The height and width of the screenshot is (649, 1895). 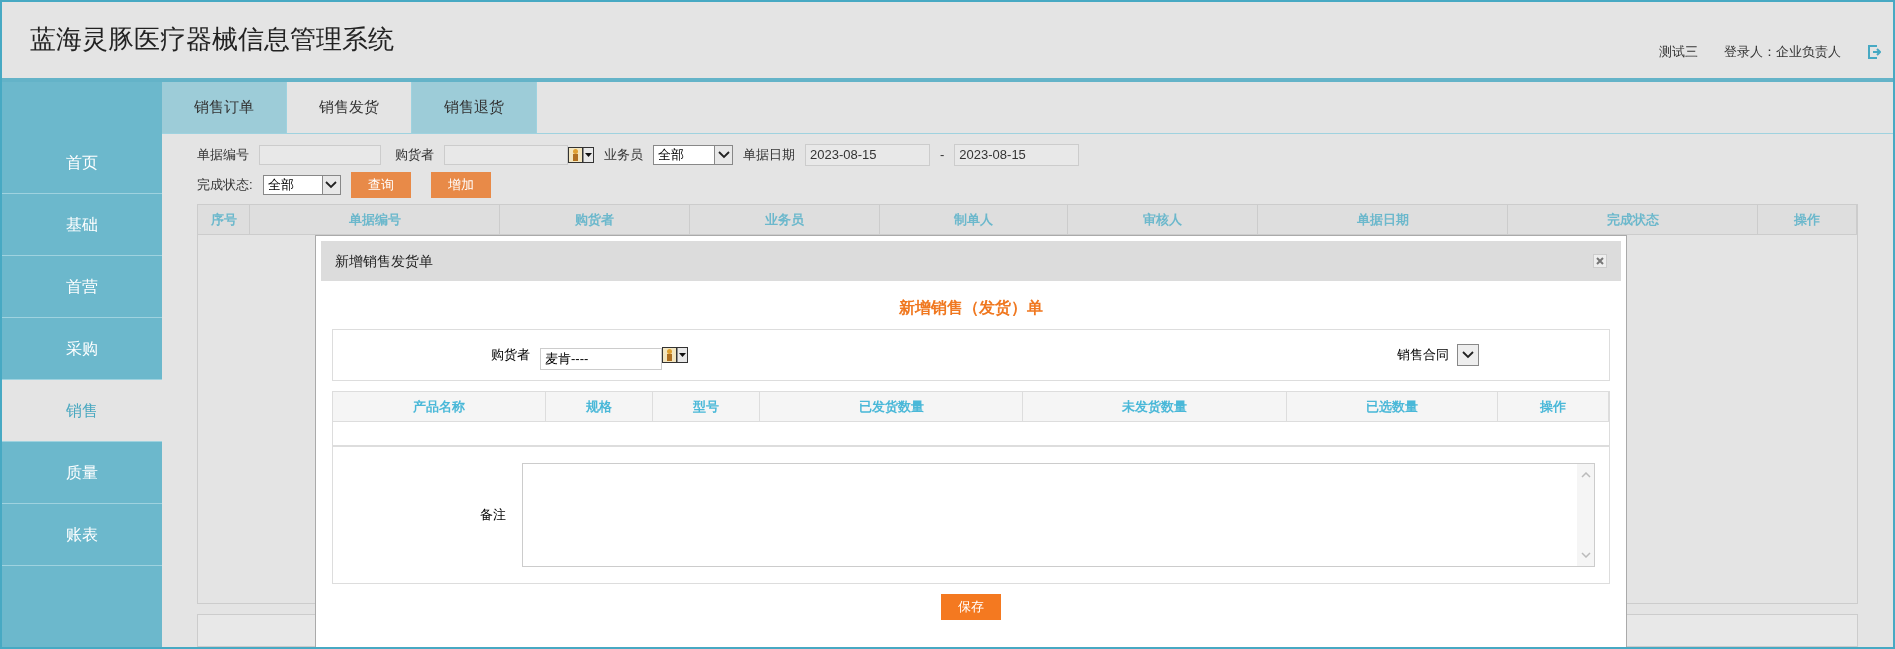 What do you see at coordinates (1155, 406) in the screenshot?
I see `column-header: 未发货数量` at bounding box center [1155, 406].